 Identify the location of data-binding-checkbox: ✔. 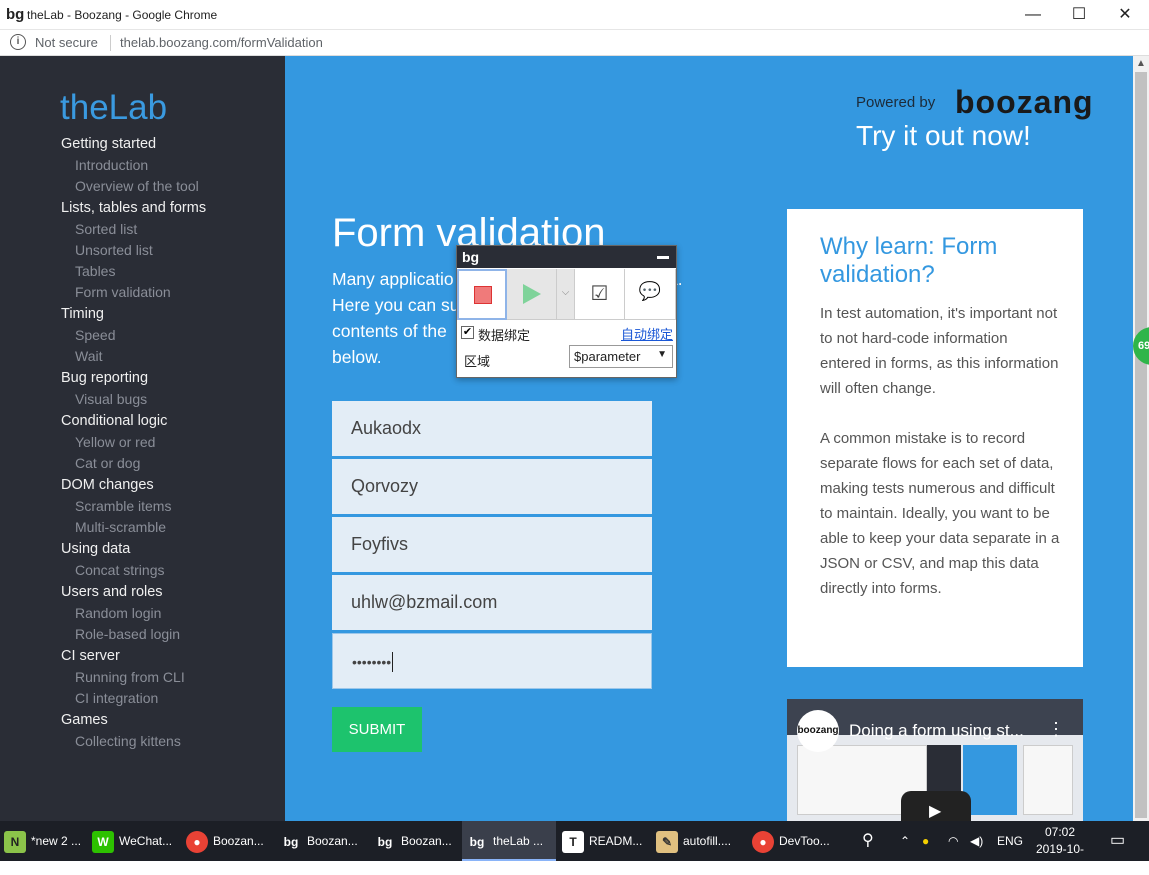
(467, 332).